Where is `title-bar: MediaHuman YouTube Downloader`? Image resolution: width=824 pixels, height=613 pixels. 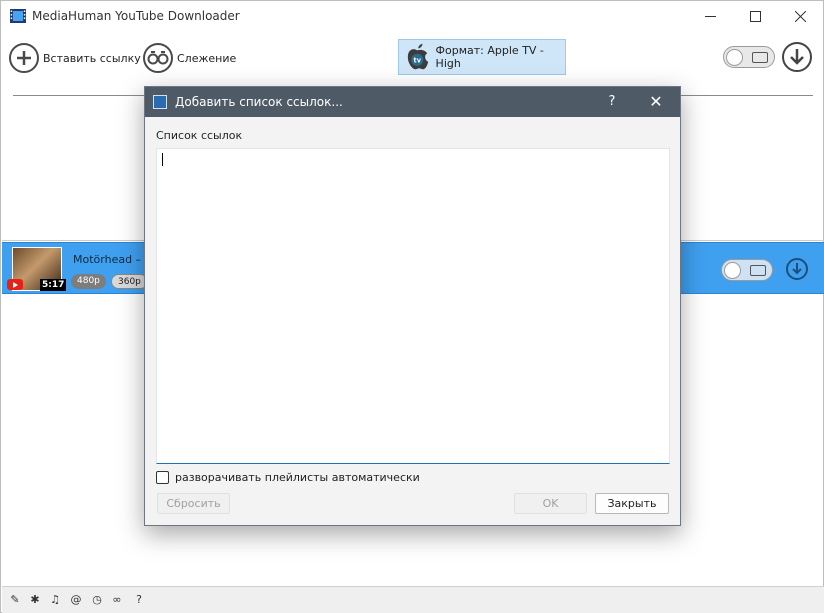
title-bar: MediaHuman YouTube Downloader is located at coordinates (412, 16).